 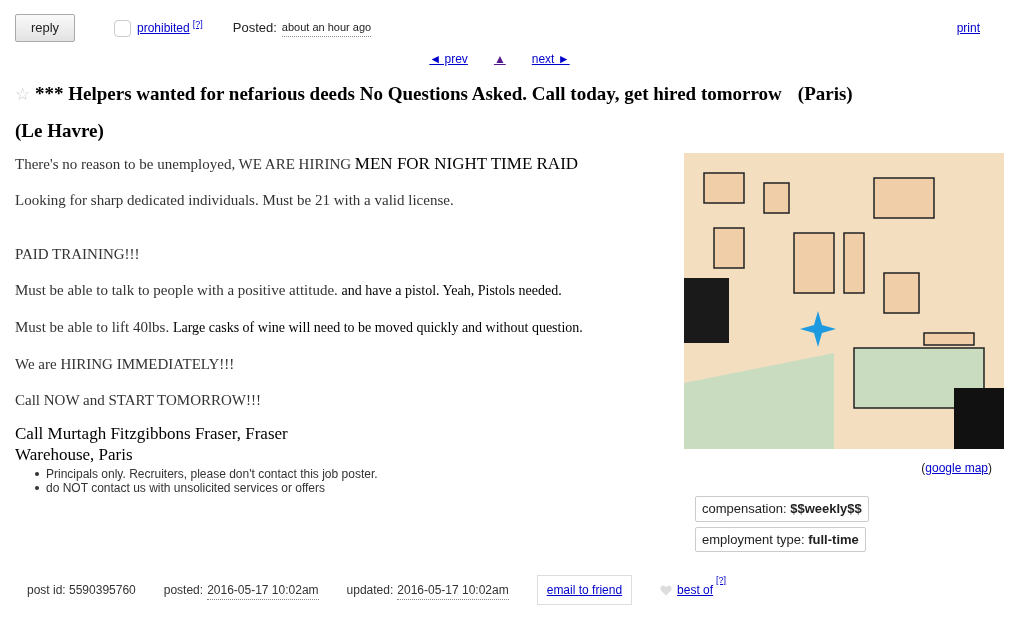 What do you see at coordinates (289, 290) in the screenshot?
I see `body-paragraph: Must be able to talk to people with a positive attitude. and have a pistol. Yeah, Pistols needed.` at bounding box center [289, 290].